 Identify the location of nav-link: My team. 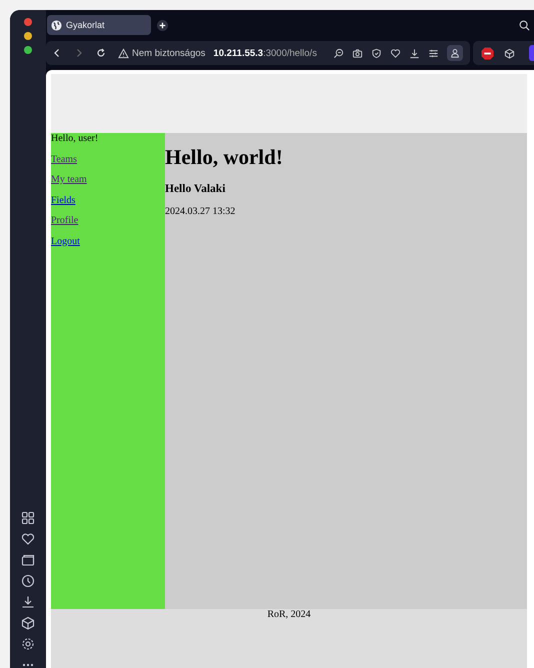
(69, 180).